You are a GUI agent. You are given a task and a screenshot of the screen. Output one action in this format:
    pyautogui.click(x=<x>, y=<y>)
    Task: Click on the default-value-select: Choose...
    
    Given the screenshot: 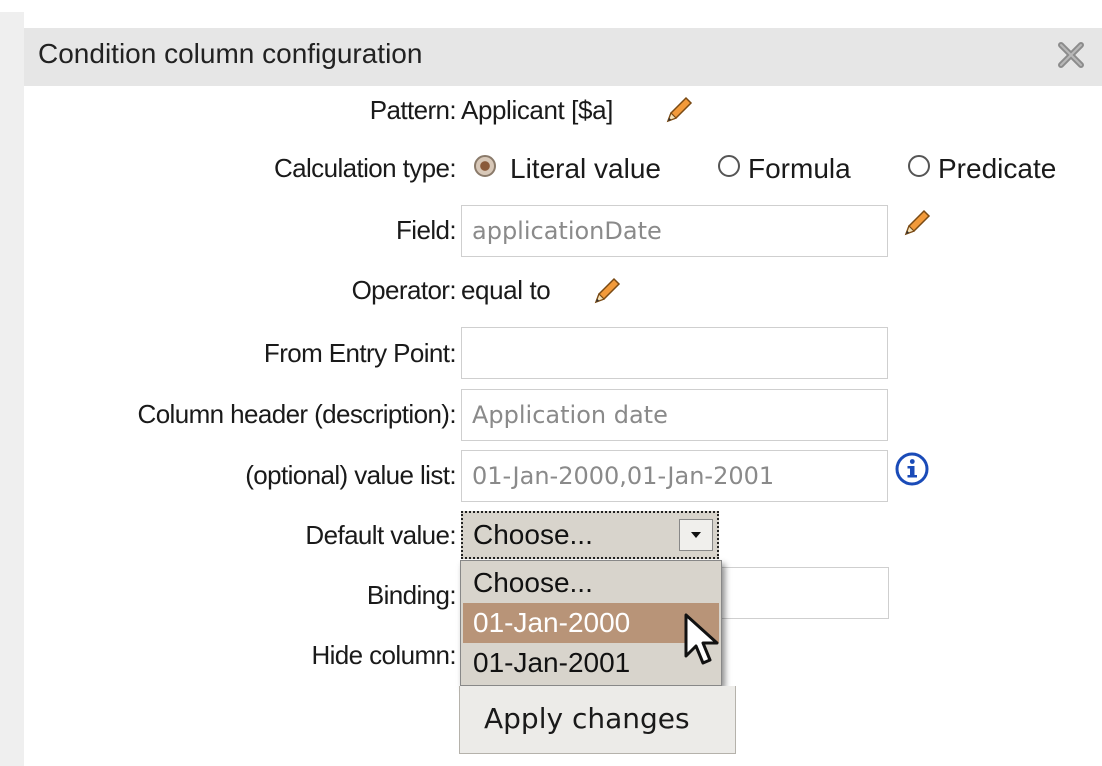 What is the action you would take?
    pyautogui.click(x=590, y=535)
    